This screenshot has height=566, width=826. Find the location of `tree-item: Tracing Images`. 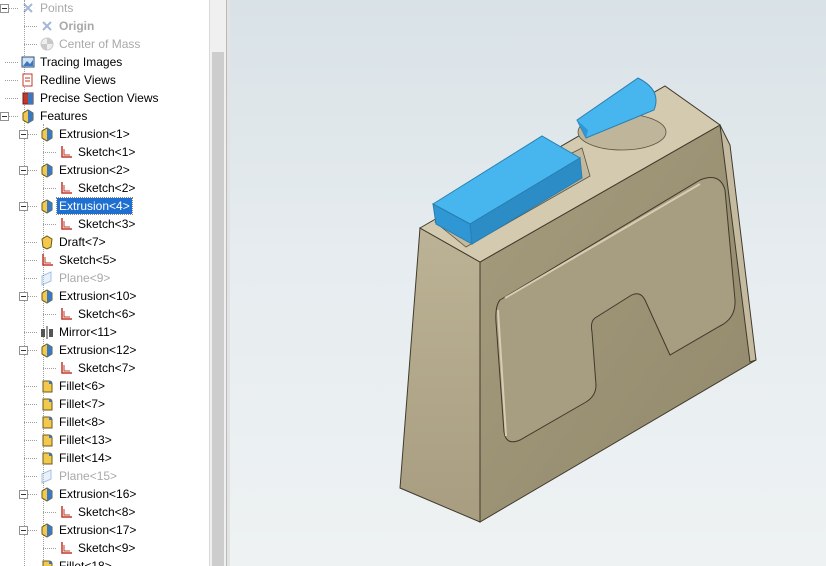

tree-item: Tracing Images is located at coordinates (104, 62).